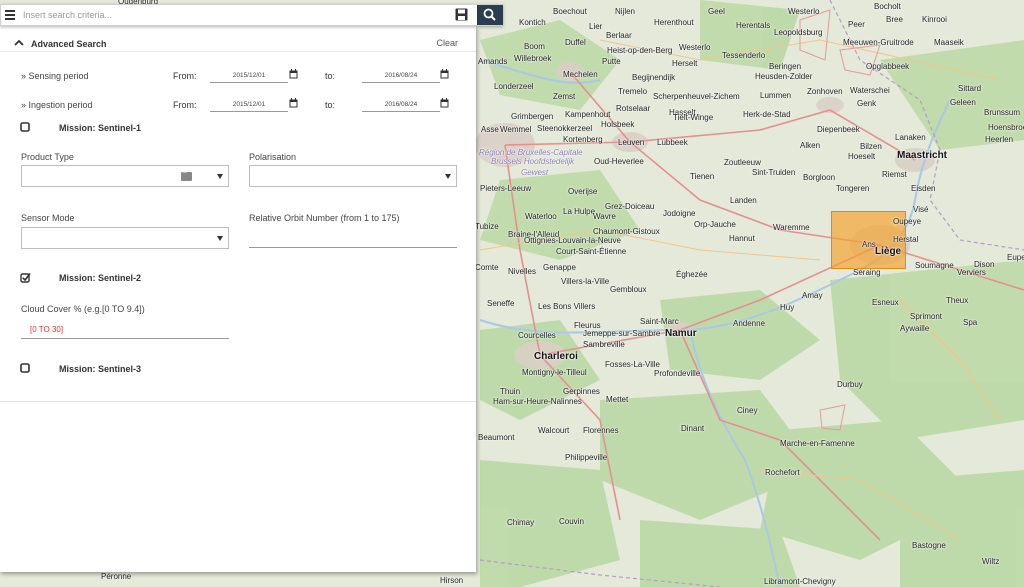  I want to click on map-place-label: Pieters-Leeuw, so click(506, 188).